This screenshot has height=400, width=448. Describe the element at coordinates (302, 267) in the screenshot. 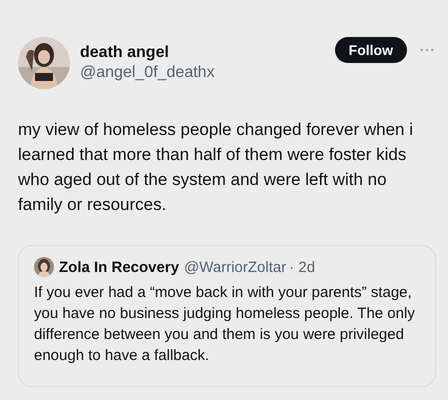

I see `post-time: · 2d` at that location.